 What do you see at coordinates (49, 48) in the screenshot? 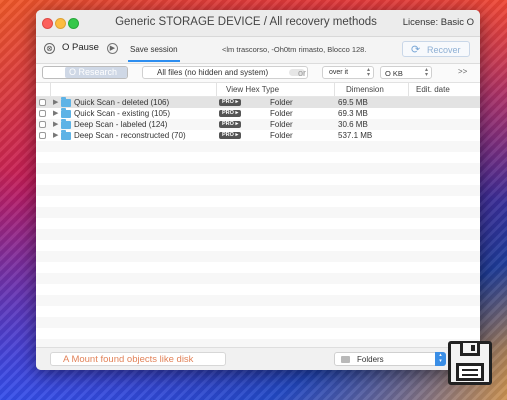
I see `stop-icon: ⊗` at bounding box center [49, 48].